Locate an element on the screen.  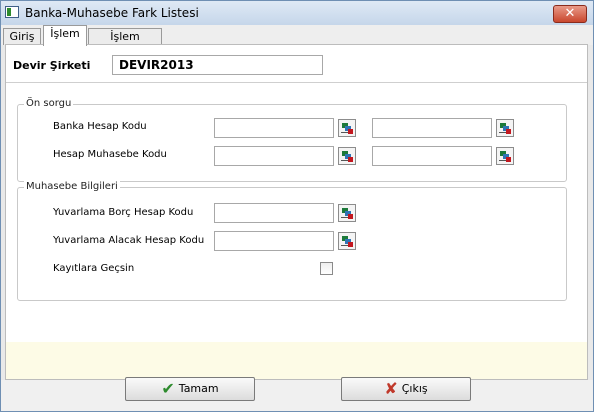
ok-button-label: Tamam is located at coordinates (198, 388).